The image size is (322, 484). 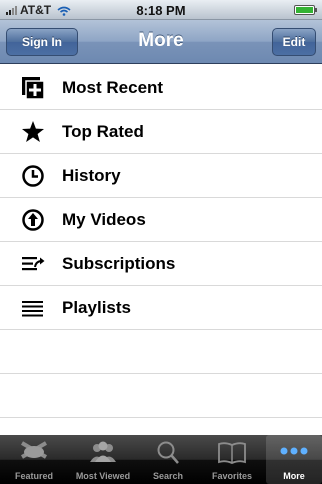 What do you see at coordinates (168, 452) in the screenshot?
I see `search-icon` at bounding box center [168, 452].